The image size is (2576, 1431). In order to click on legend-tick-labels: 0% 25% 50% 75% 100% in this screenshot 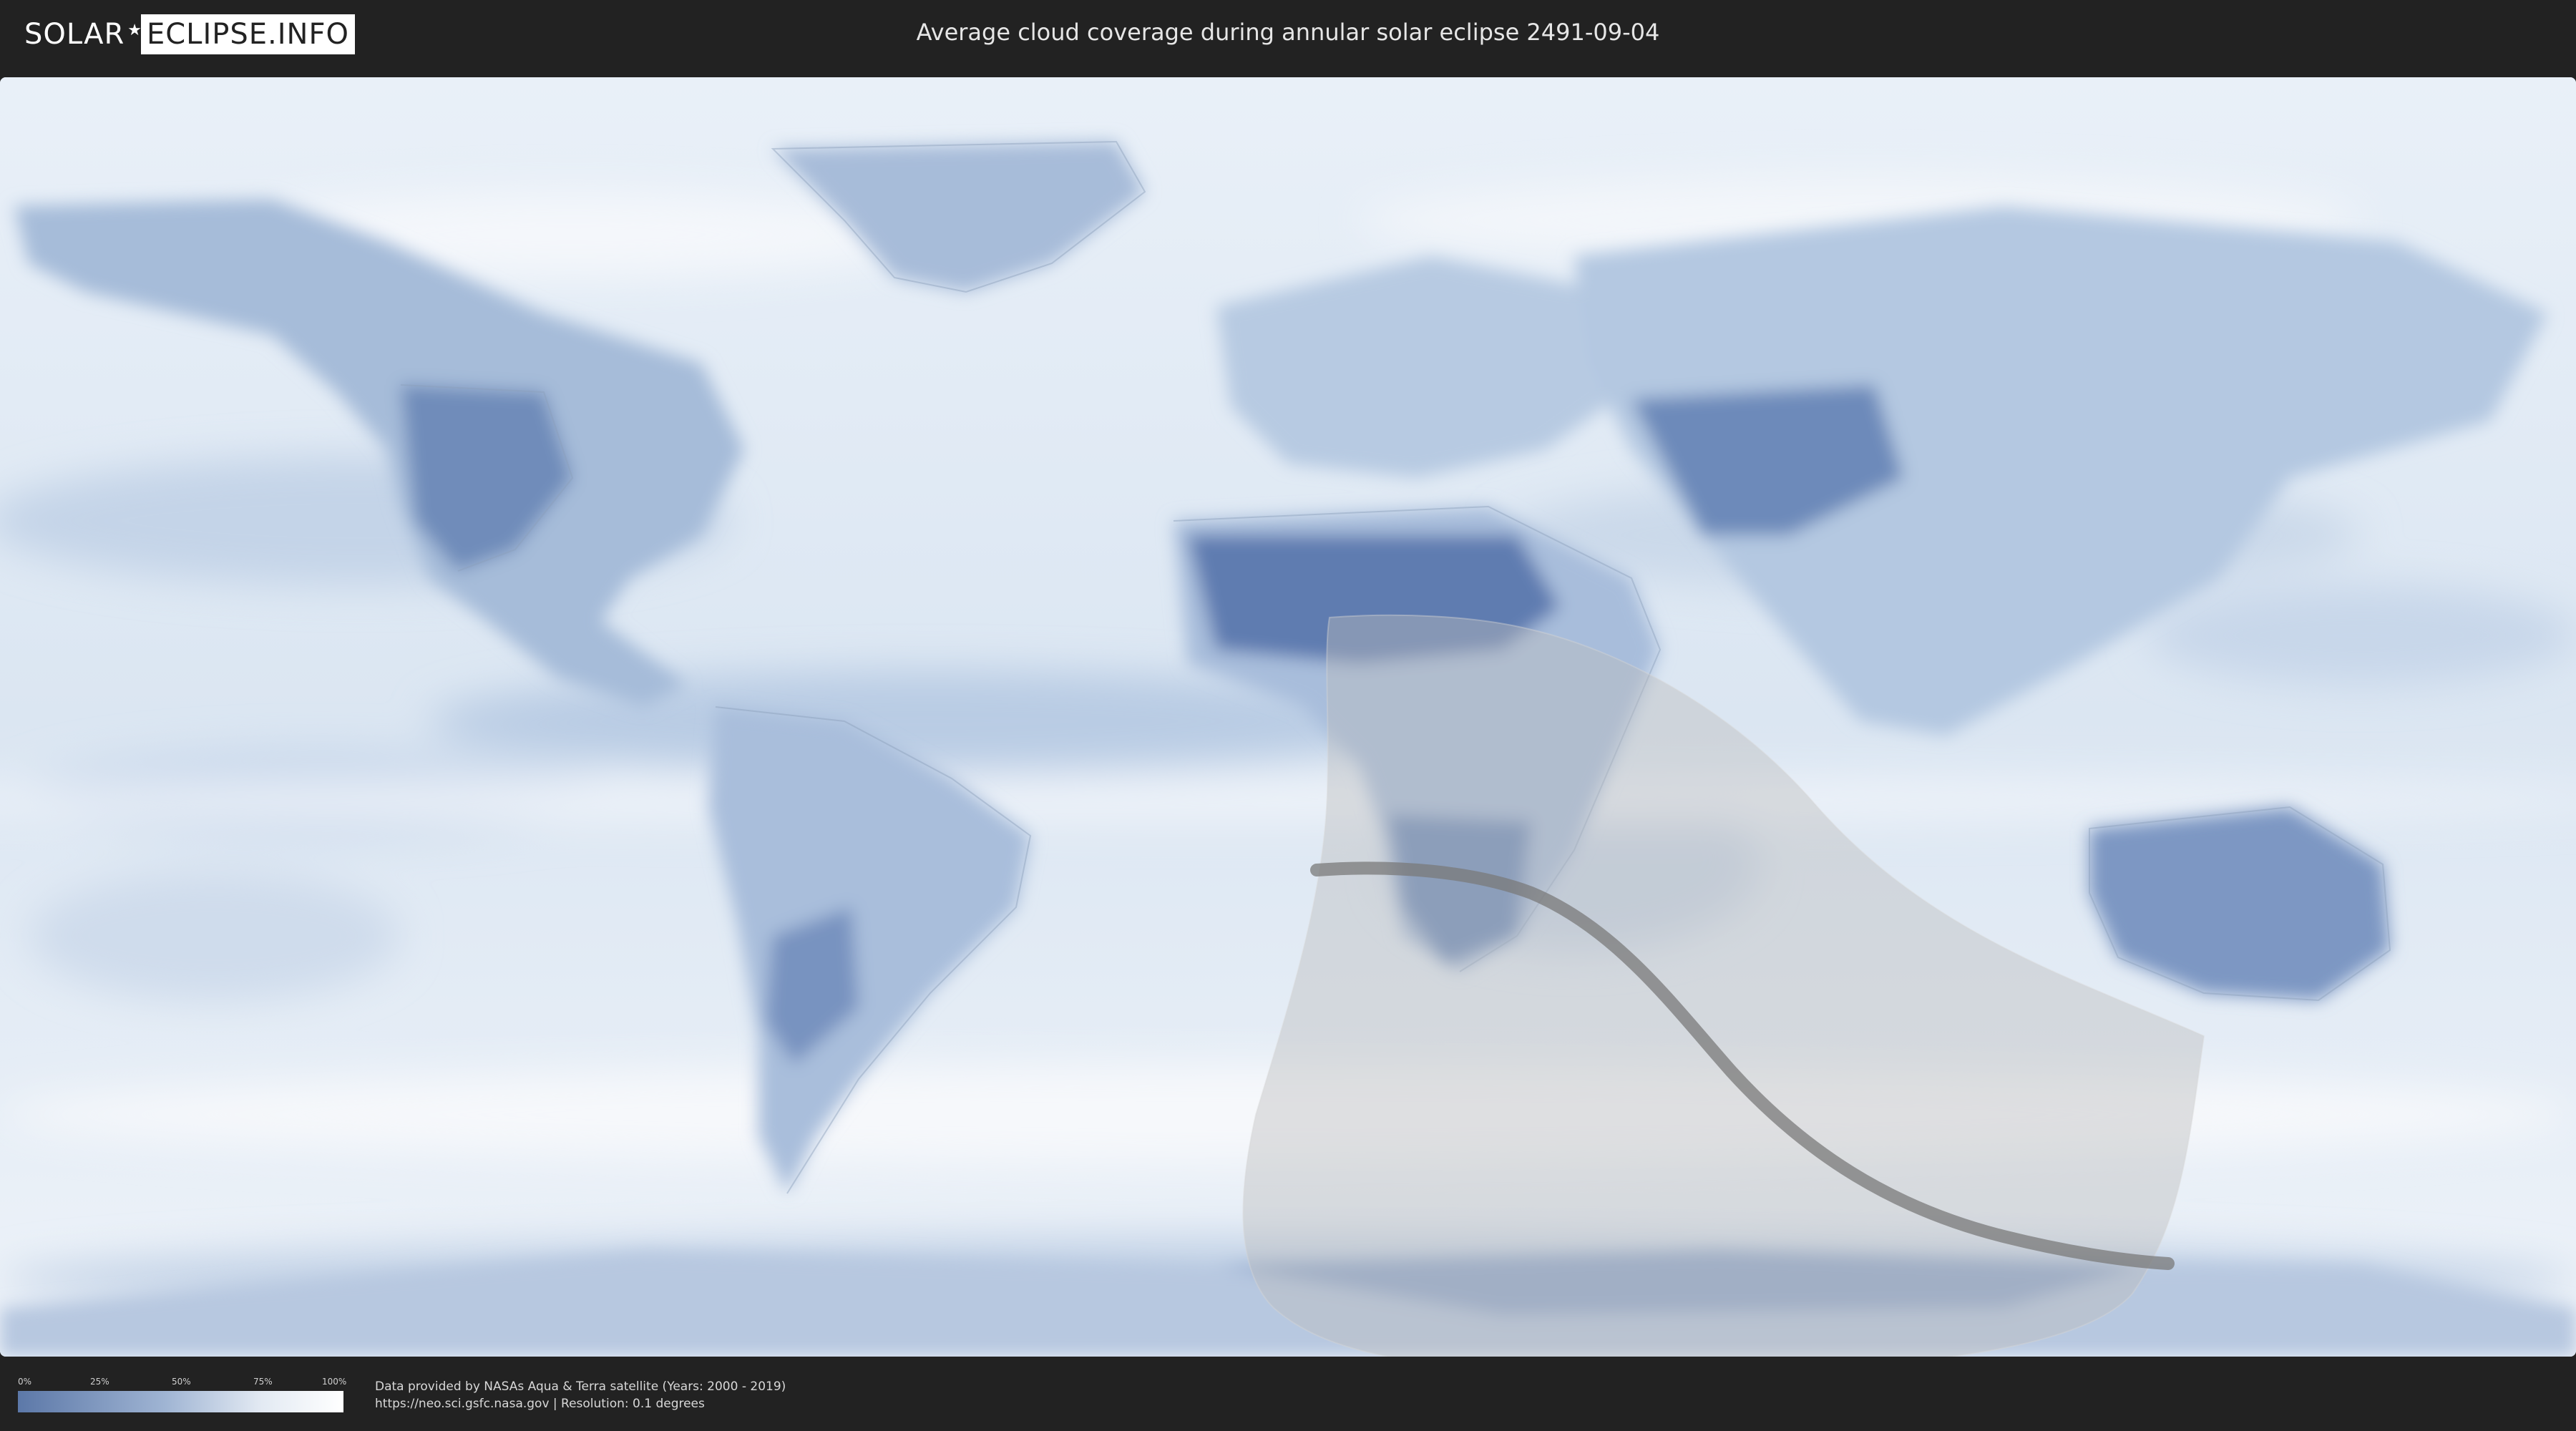, I will do `click(182, 1382)`.